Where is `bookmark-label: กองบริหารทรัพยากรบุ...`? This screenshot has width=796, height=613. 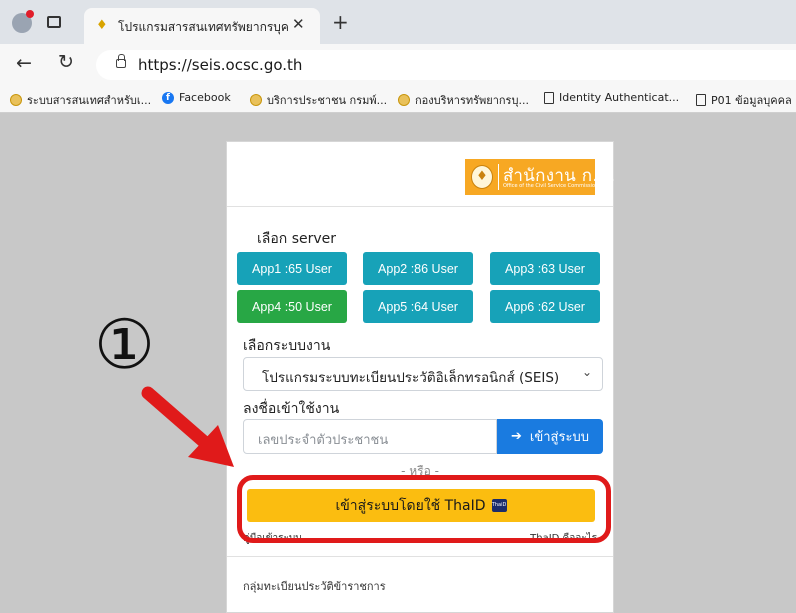 bookmark-label: กองบริหารทรัพยากรบุ... is located at coordinates (472, 100).